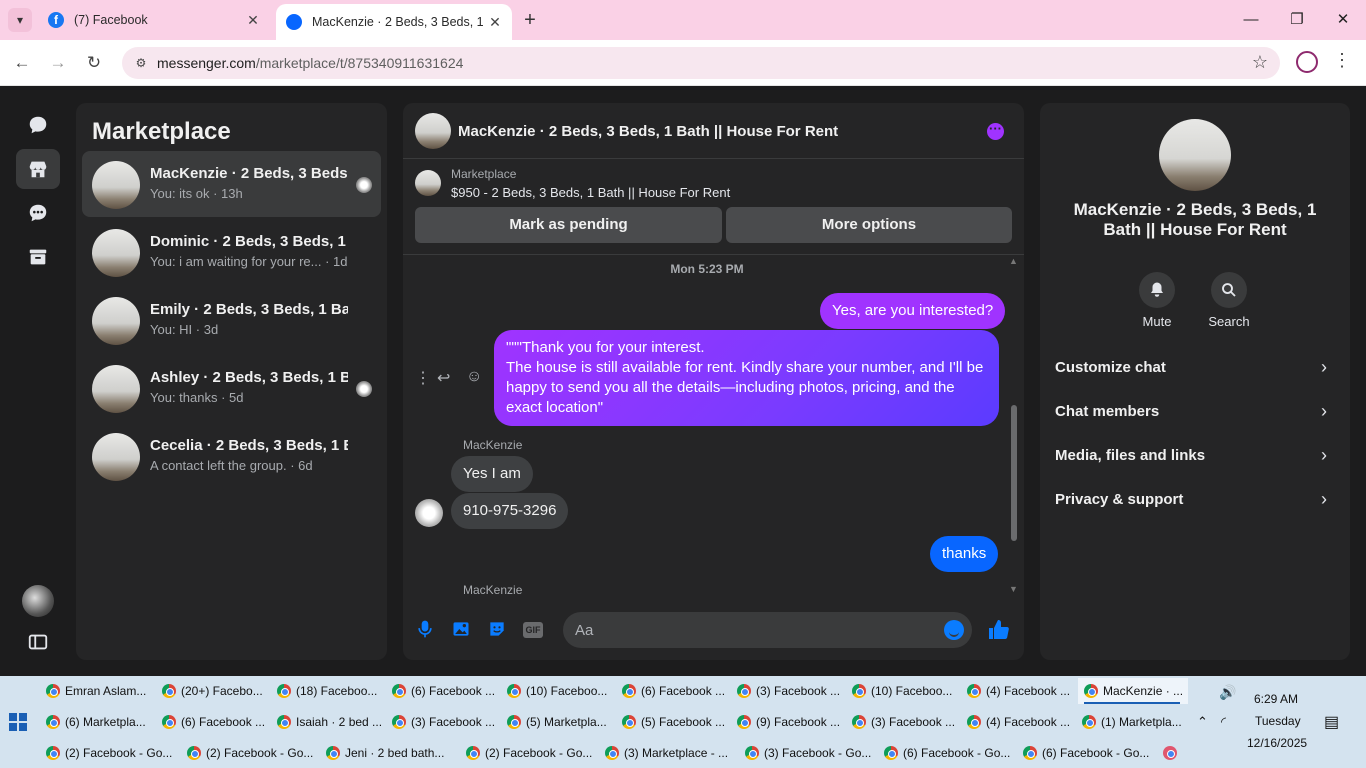 This screenshot has height=768, width=1366. What do you see at coordinates (38, 601) in the screenshot?
I see `user-avatar` at bounding box center [38, 601].